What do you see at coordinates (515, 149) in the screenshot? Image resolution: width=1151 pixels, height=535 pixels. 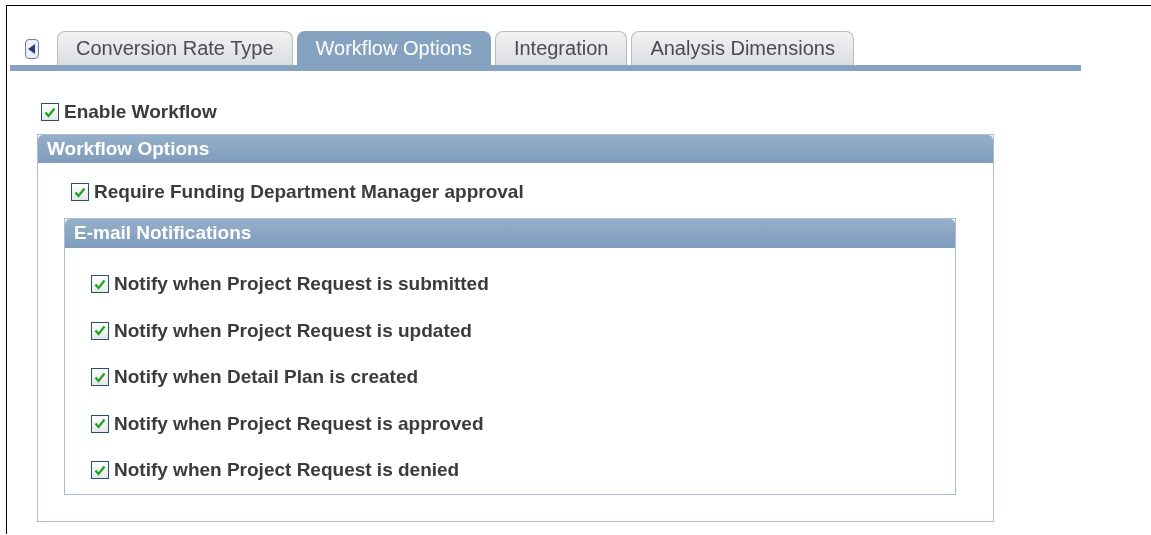 I see `group-title: Workflow Options` at bounding box center [515, 149].